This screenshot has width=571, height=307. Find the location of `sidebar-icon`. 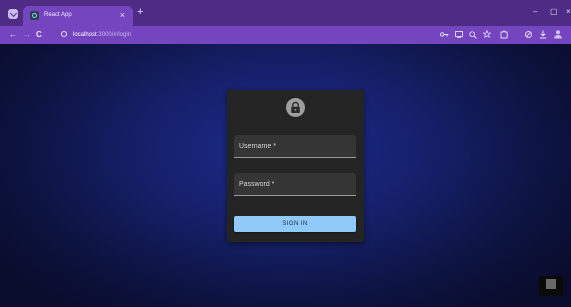

sidebar-icon is located at coordinates (528, 34).